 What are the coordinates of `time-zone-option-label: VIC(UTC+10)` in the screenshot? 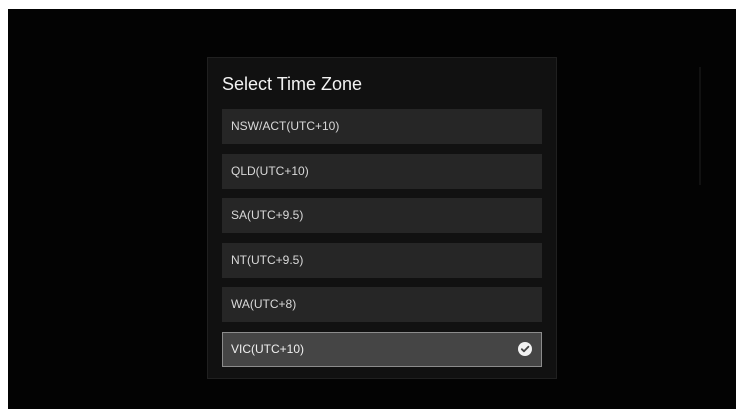 It's located at (268, 348).